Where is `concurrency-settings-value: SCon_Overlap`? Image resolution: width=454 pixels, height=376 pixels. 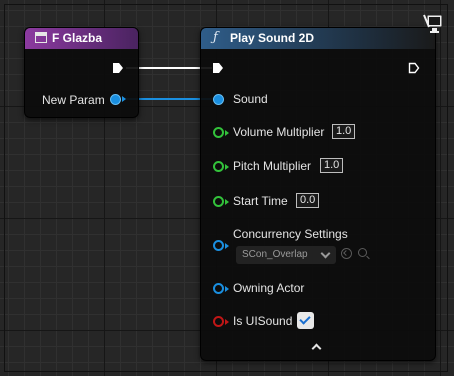 concurrency-settings-value: SCon_Overlap is located at coordinates (275, 254).